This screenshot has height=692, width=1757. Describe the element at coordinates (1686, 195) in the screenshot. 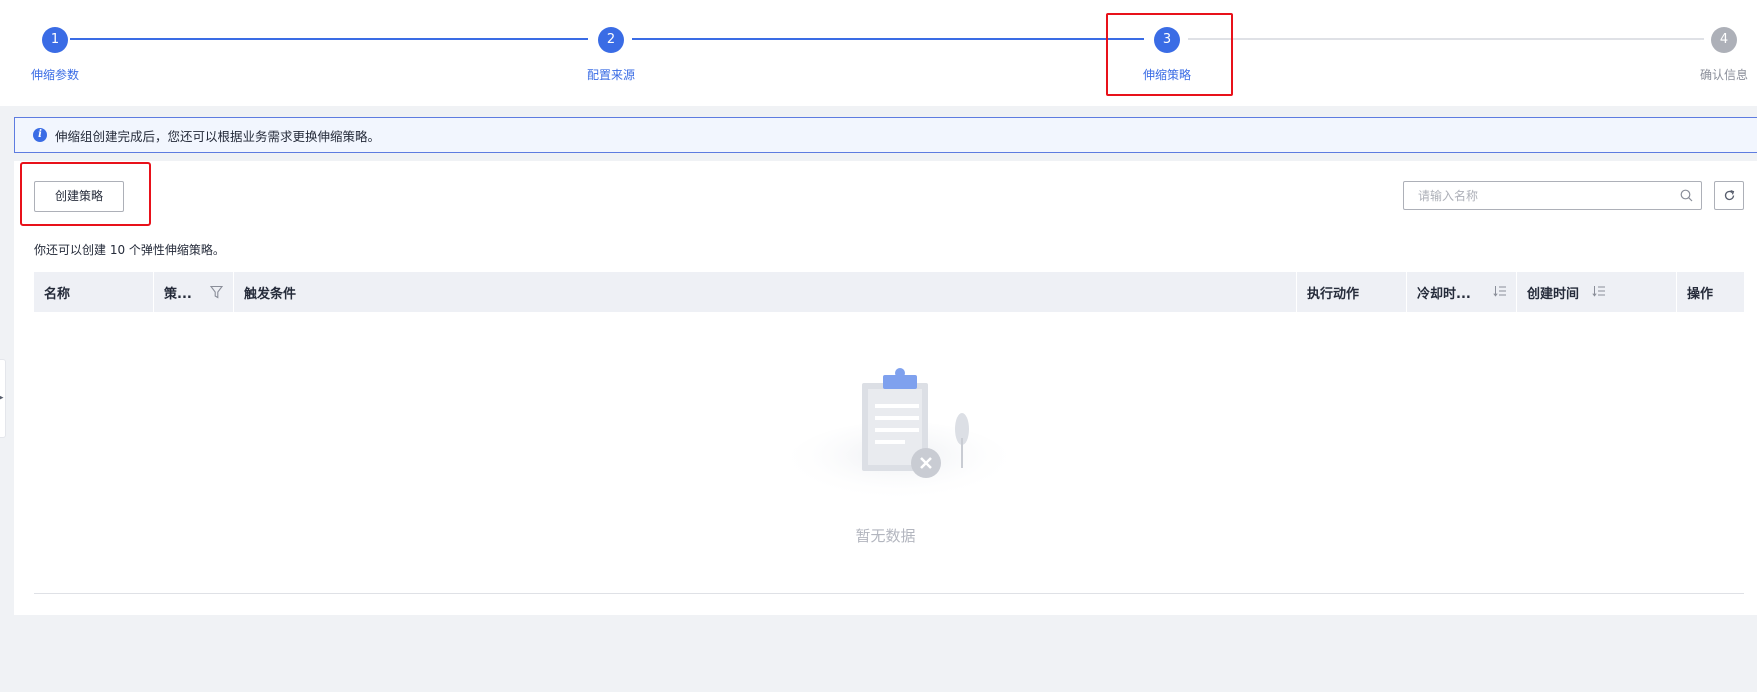

I see `search-icon` at that location.